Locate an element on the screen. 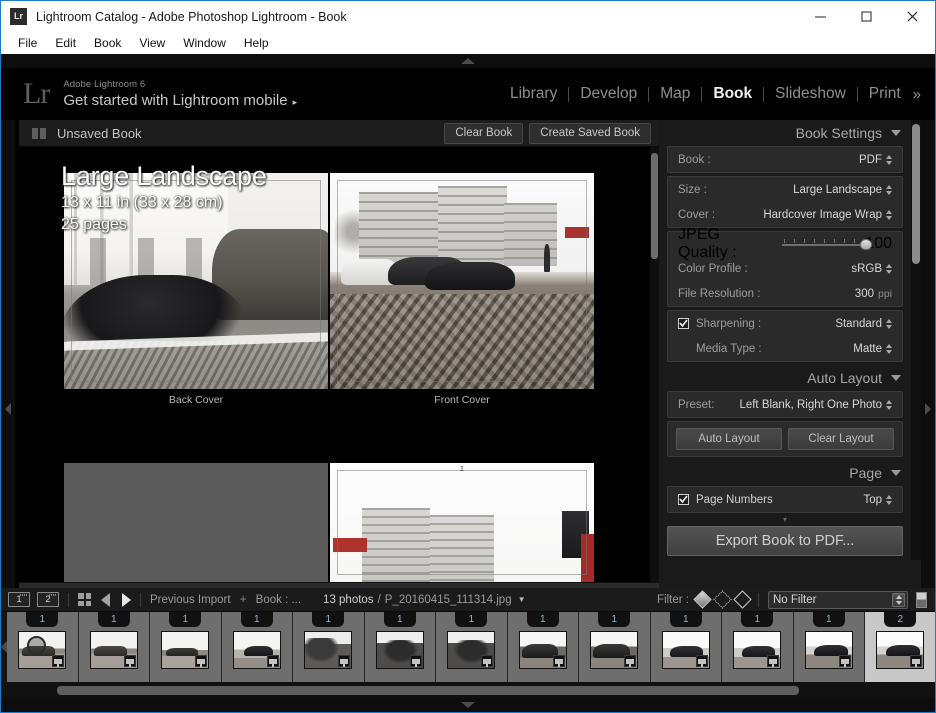  book-settings-header: Book Settings is located at coordinates (785, 133).